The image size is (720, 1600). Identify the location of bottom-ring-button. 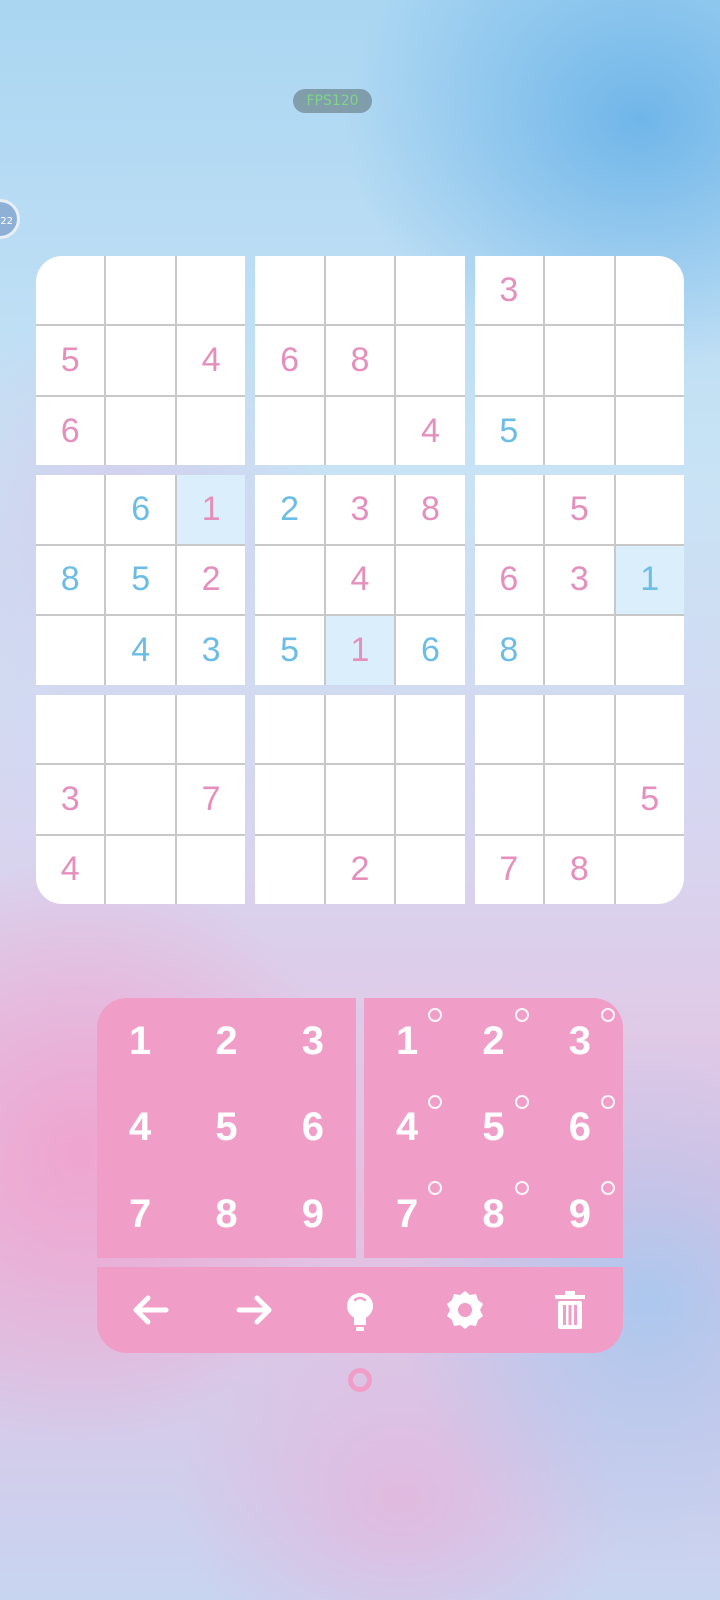
(360, 1380).